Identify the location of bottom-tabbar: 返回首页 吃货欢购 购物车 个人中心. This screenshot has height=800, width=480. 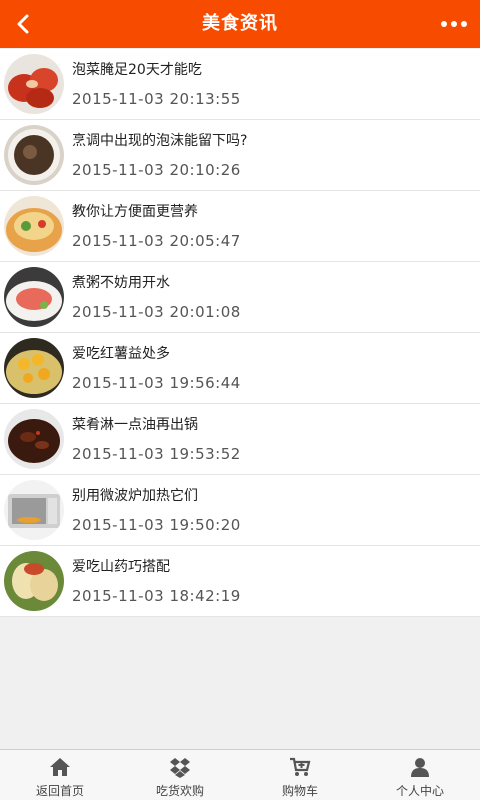
(240, 774).